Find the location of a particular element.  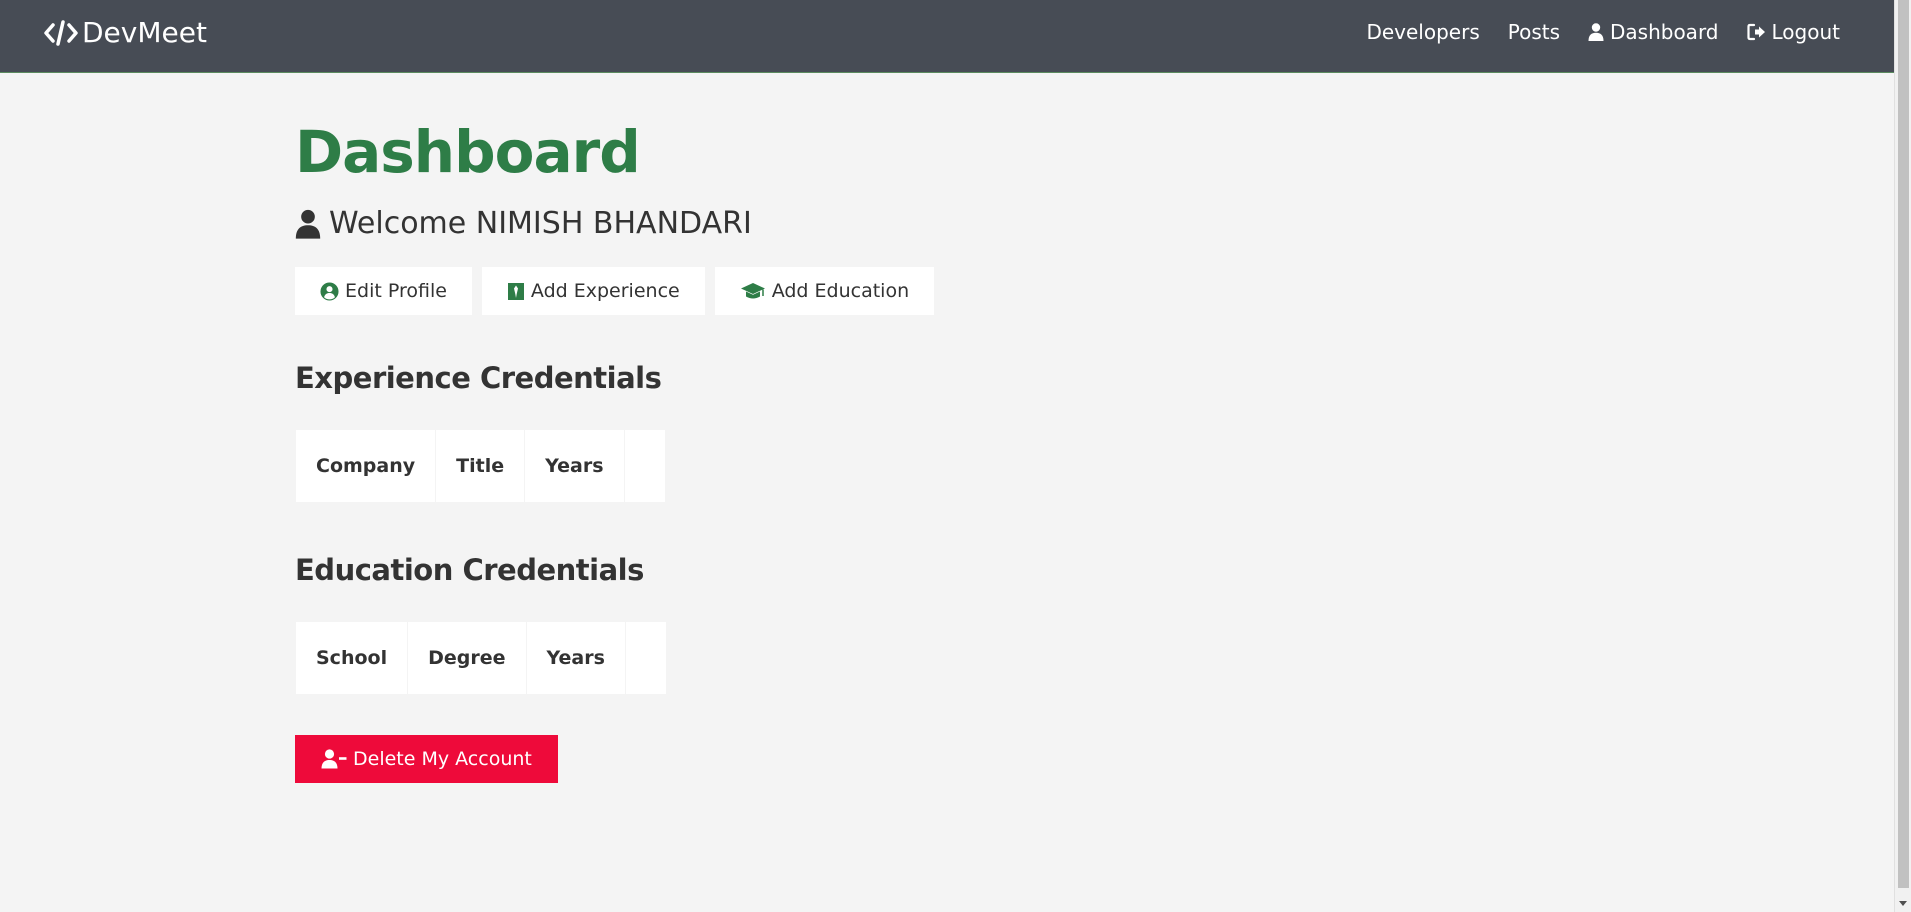

nav-logout-link: Logout is located at coordinates (1793, 32).